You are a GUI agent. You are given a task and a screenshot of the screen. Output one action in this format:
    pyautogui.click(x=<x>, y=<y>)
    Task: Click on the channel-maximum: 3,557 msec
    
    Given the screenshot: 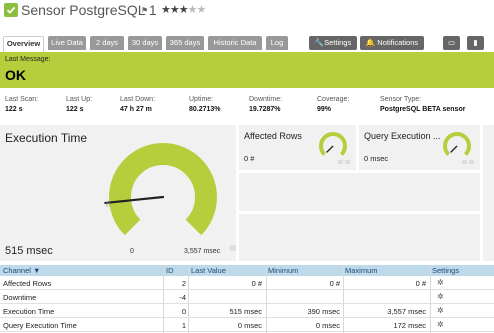 What is the action you would take?
    pyautogui.click(x=406, y=311)
    